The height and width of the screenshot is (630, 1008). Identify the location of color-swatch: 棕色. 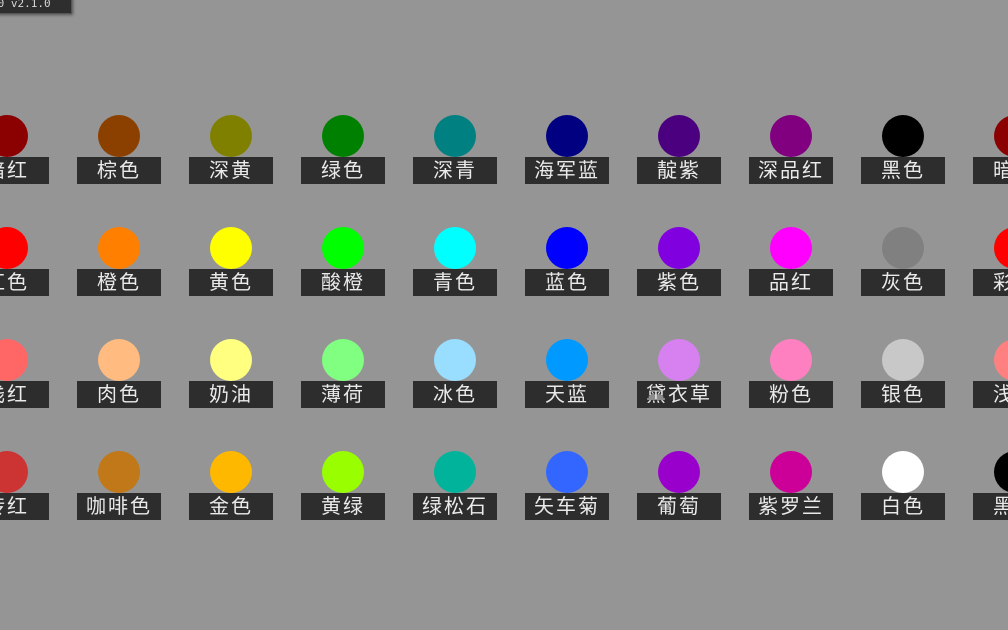
(119, 150).